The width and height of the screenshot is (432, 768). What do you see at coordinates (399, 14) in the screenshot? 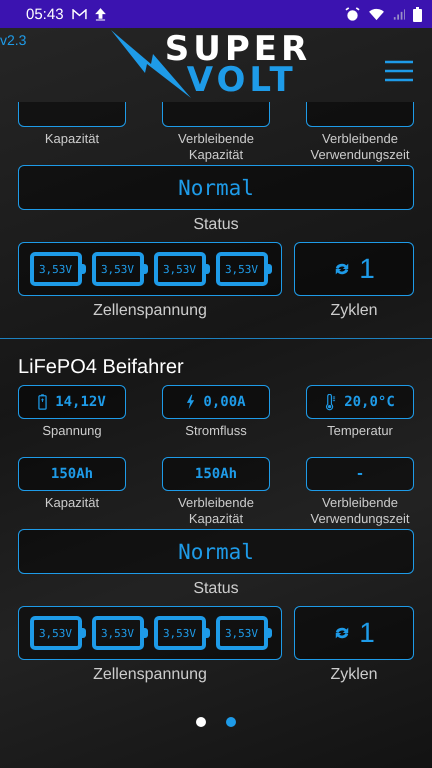
I see `signal-icon` at bounding box center [399, 14].